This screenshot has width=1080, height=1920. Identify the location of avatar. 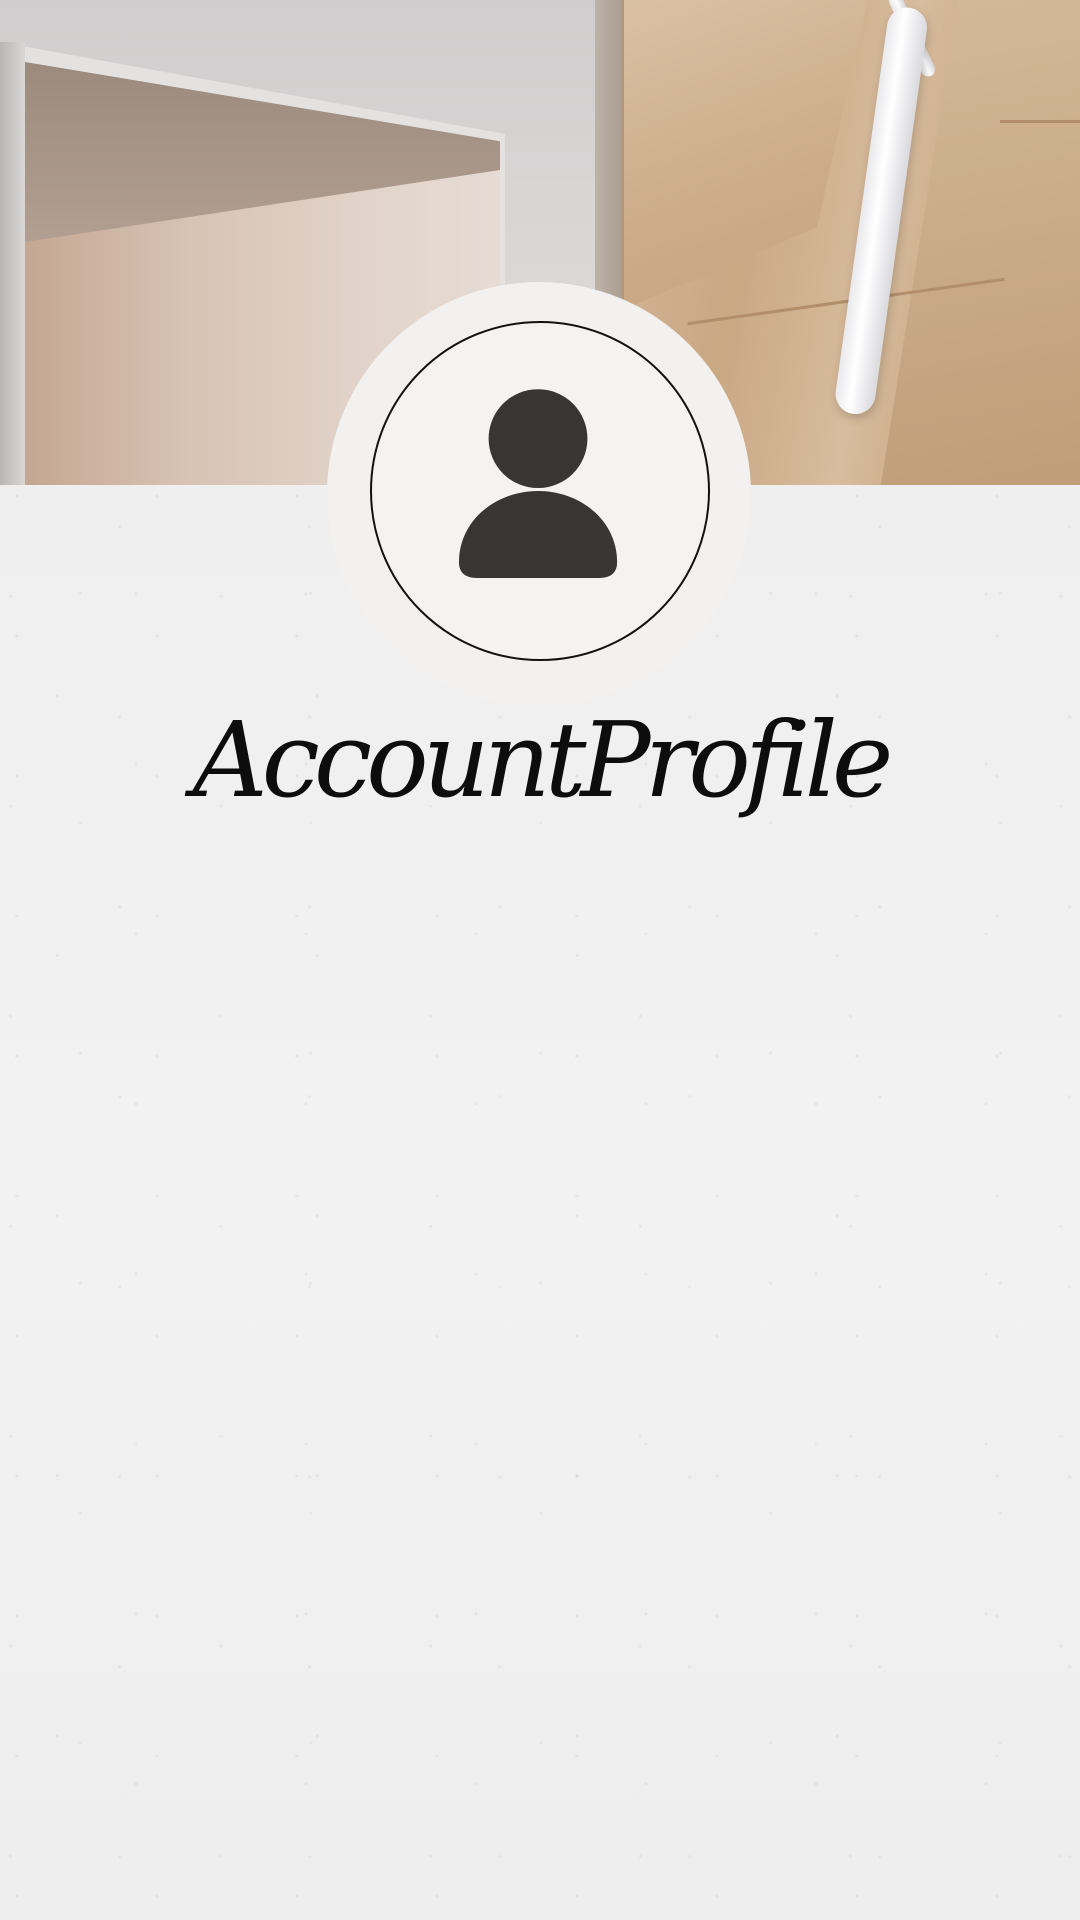
(540, 491).